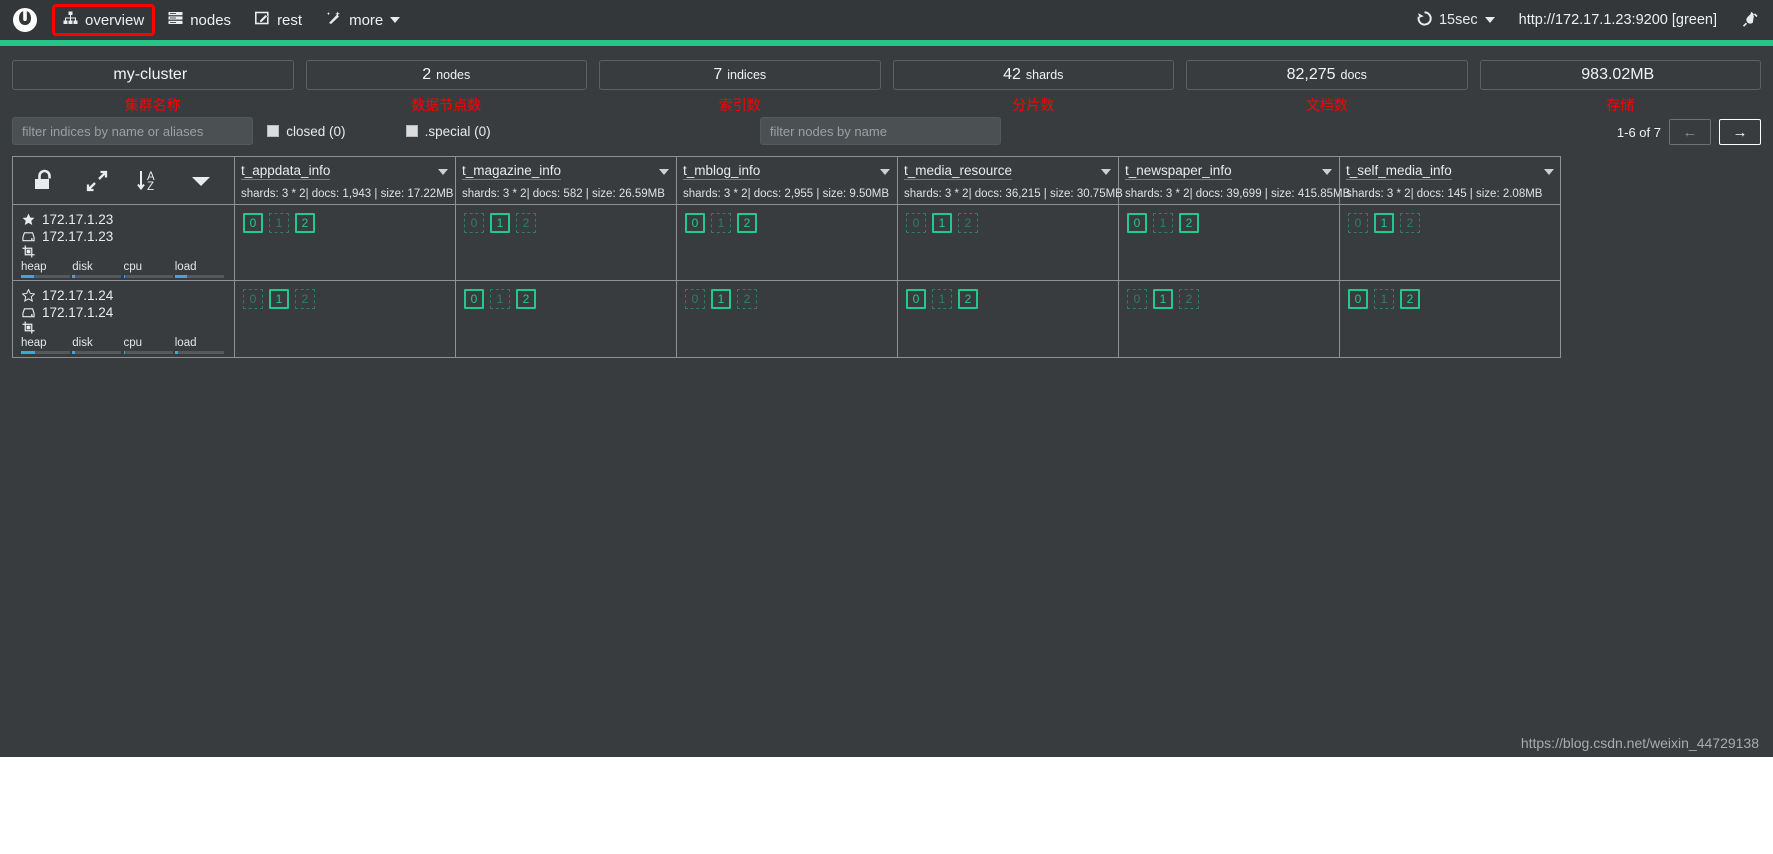  What do you see at coordinates (70, 20) in the screenshot?
I see `sitemap-icon` at bounding box center [70, 20].